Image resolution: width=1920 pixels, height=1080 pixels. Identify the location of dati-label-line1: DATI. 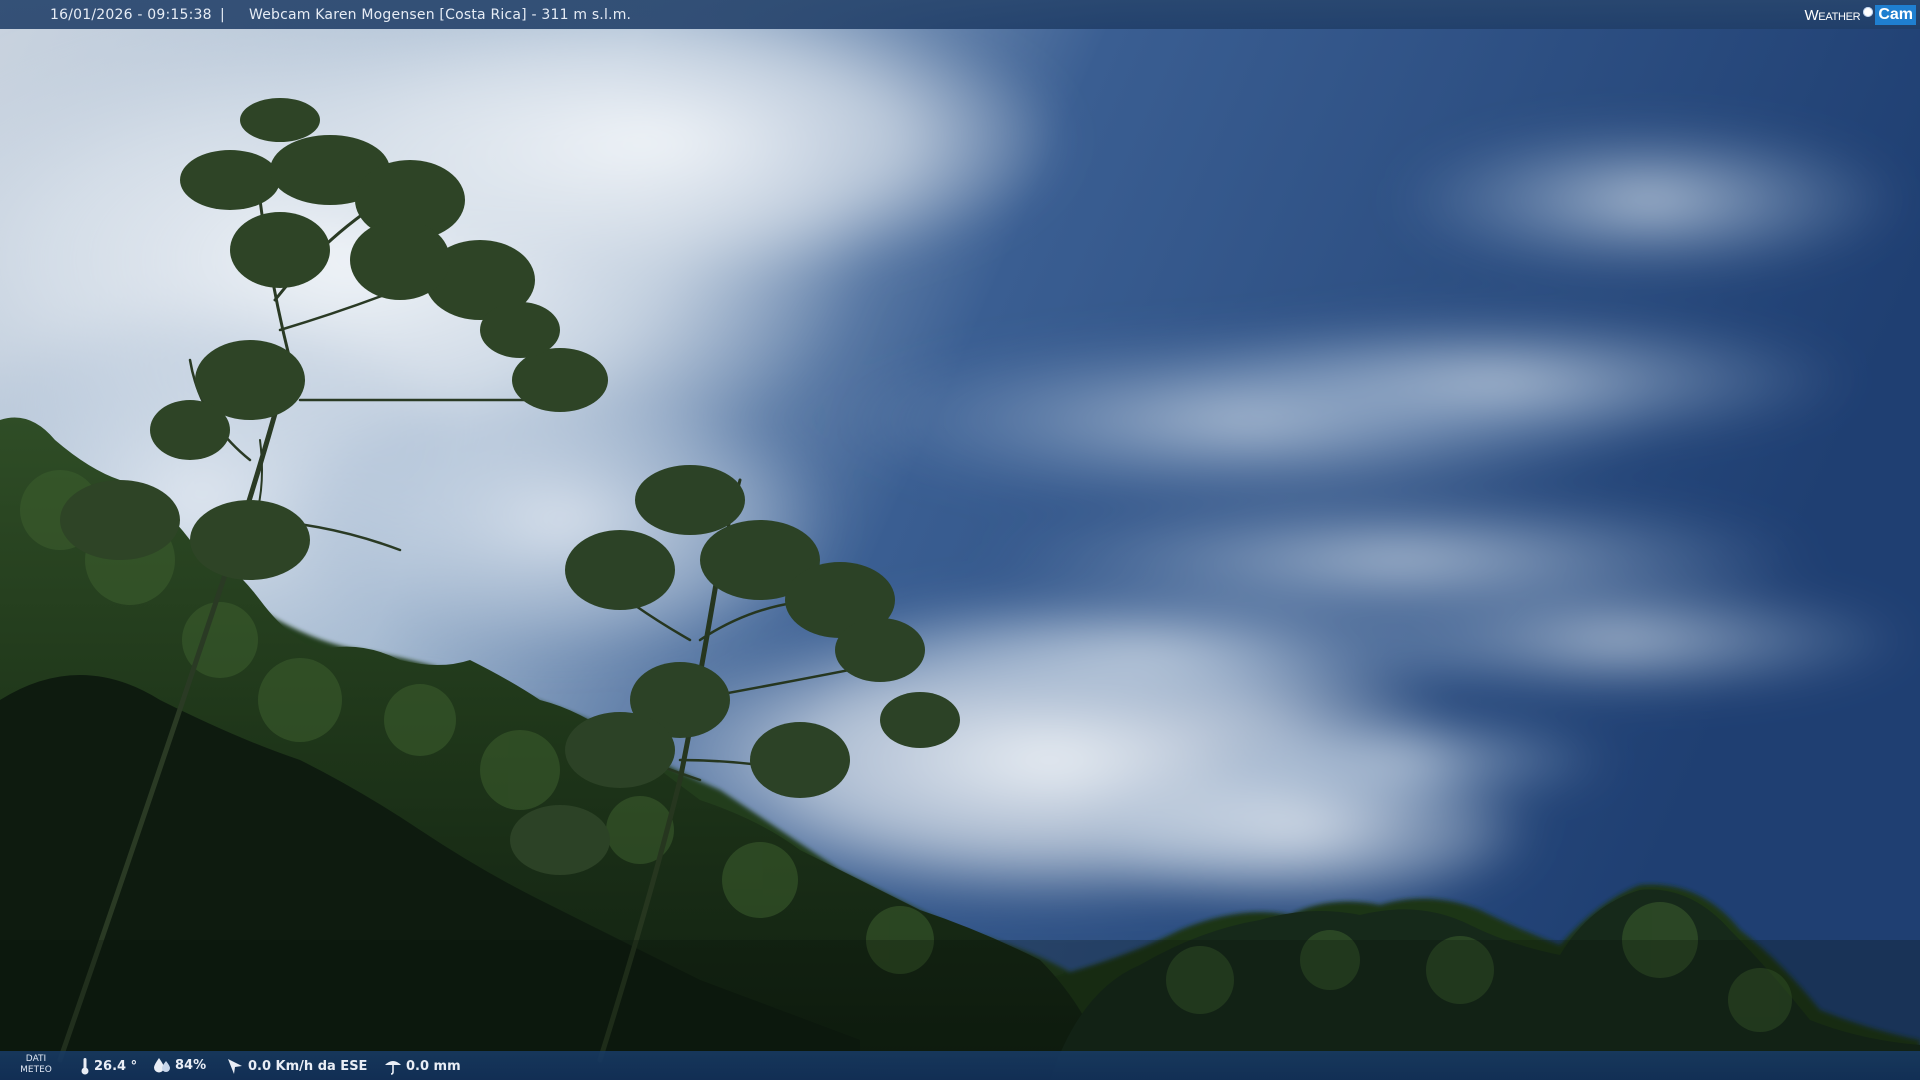
(36, 1059).